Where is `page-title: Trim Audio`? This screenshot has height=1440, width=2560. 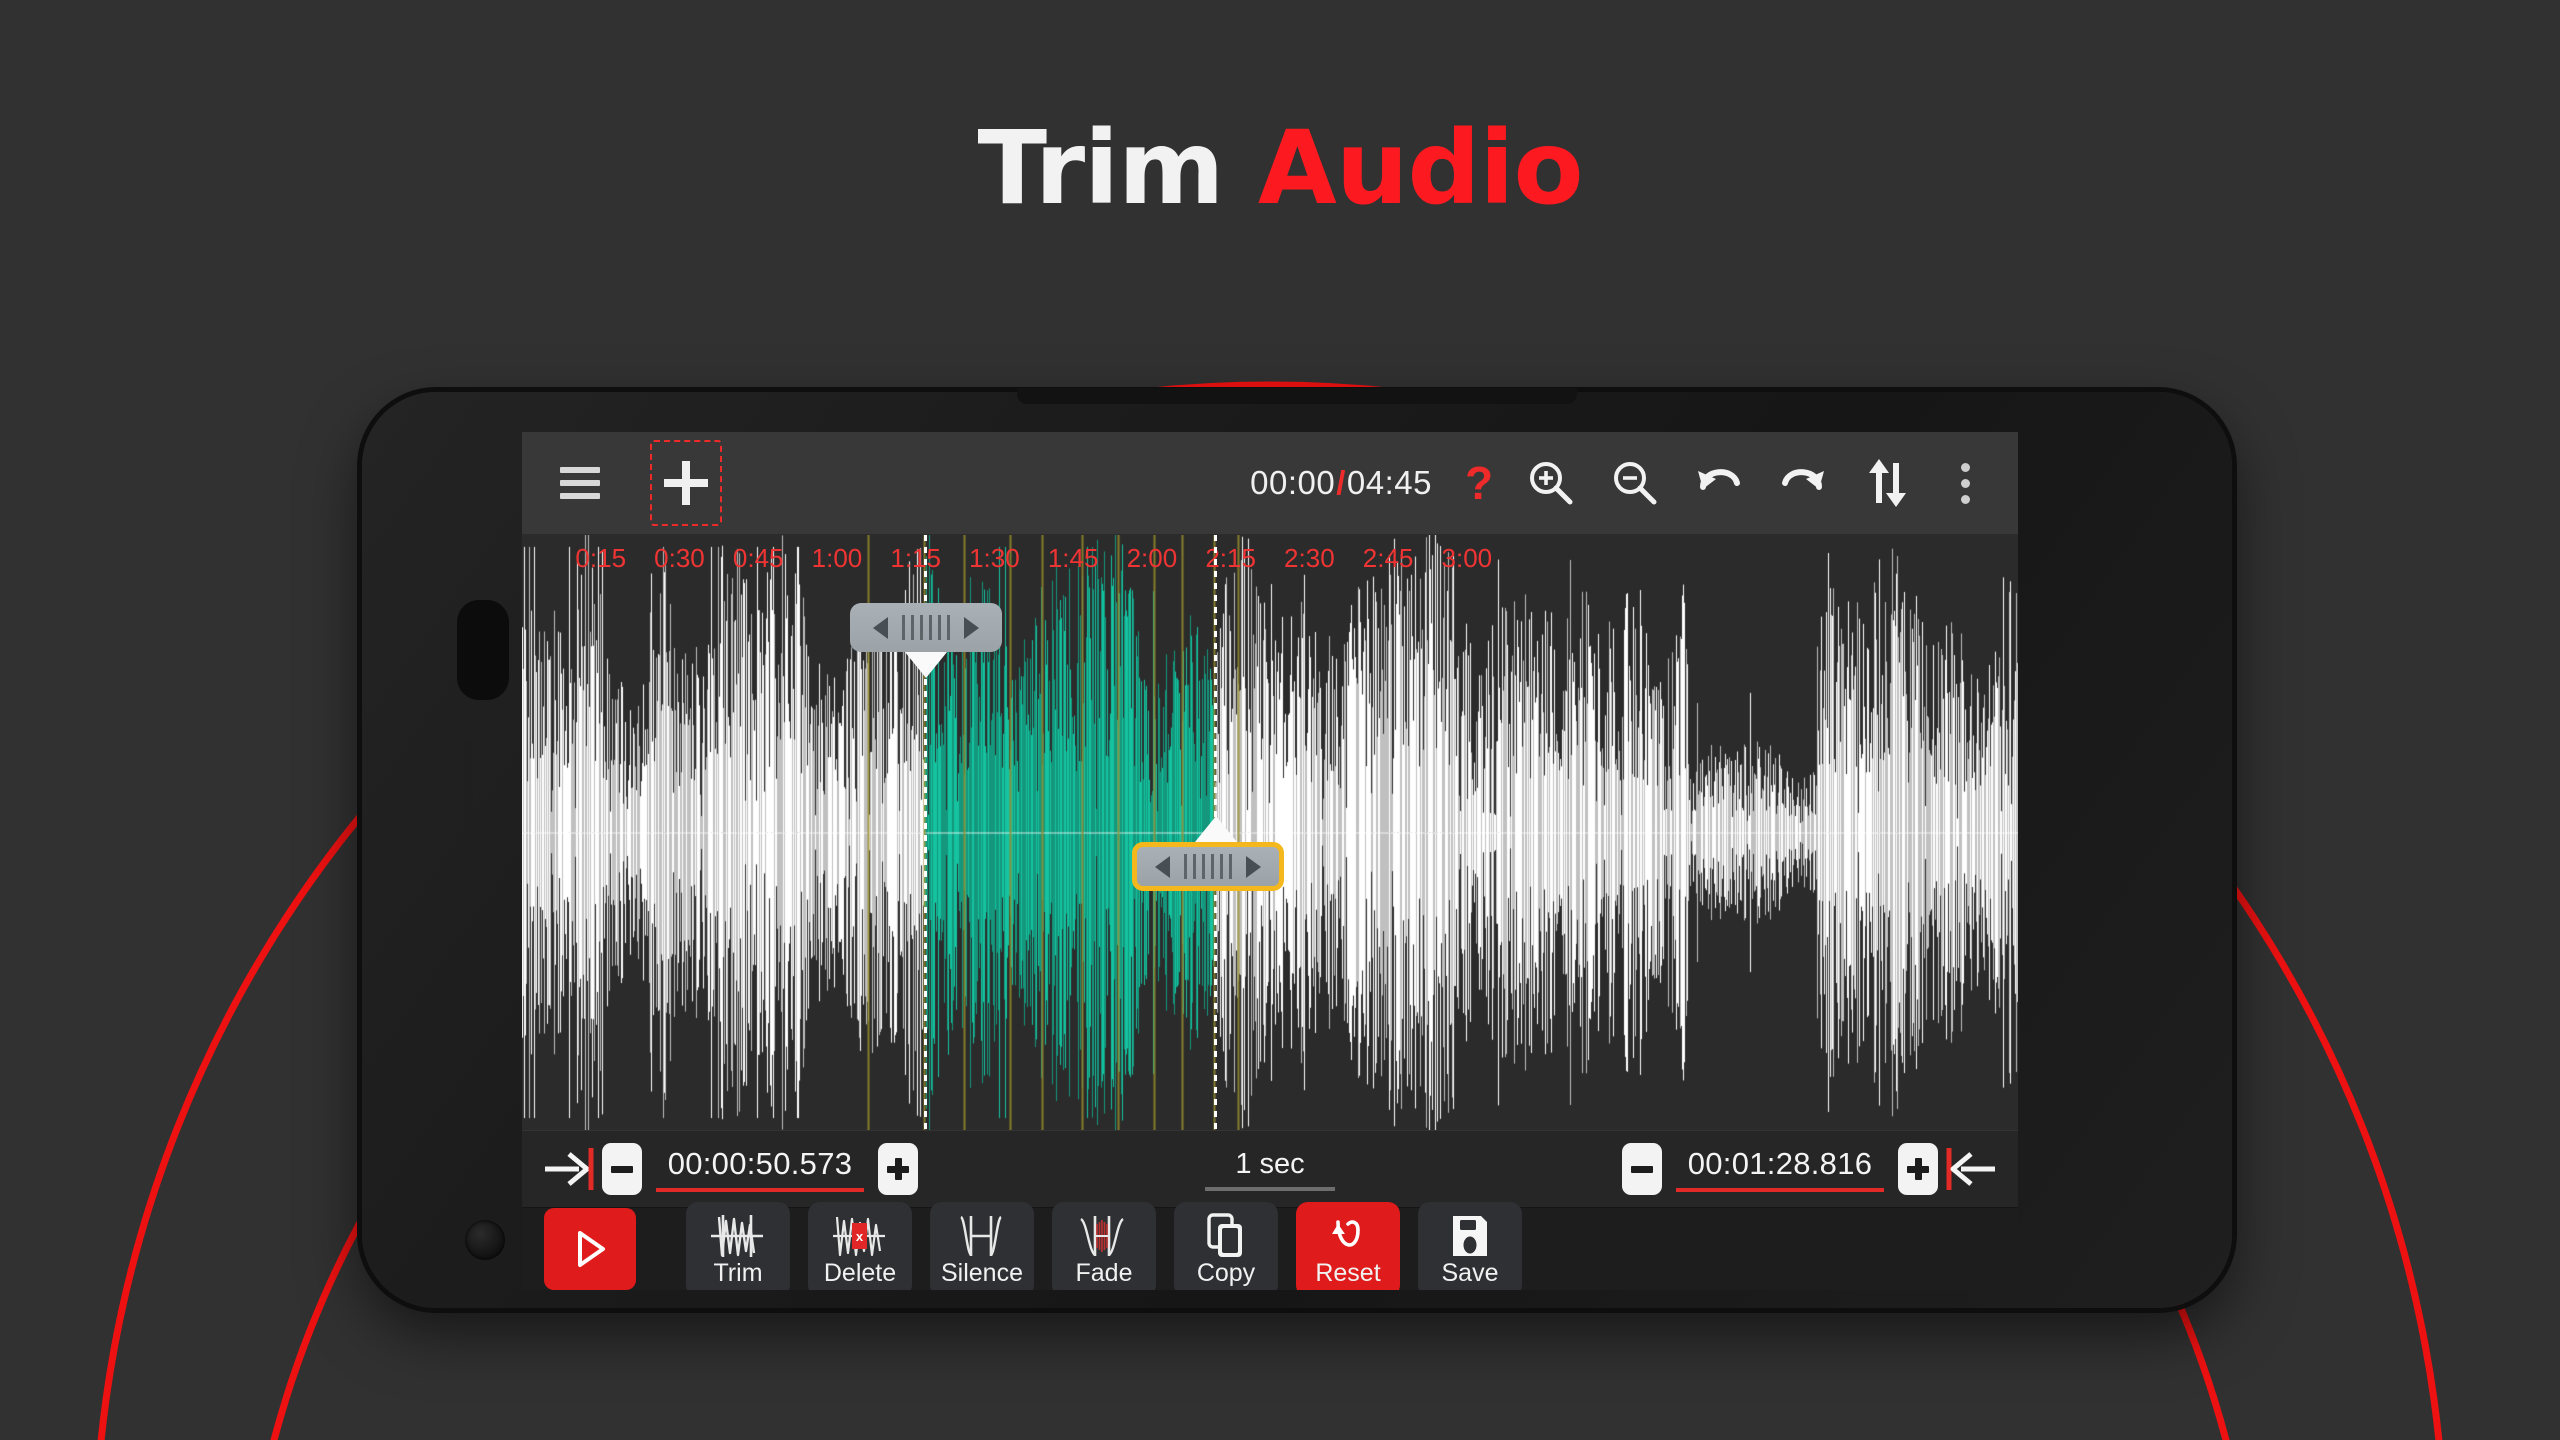
page-title: Trim Audio is located at coordinates (1280, 169).